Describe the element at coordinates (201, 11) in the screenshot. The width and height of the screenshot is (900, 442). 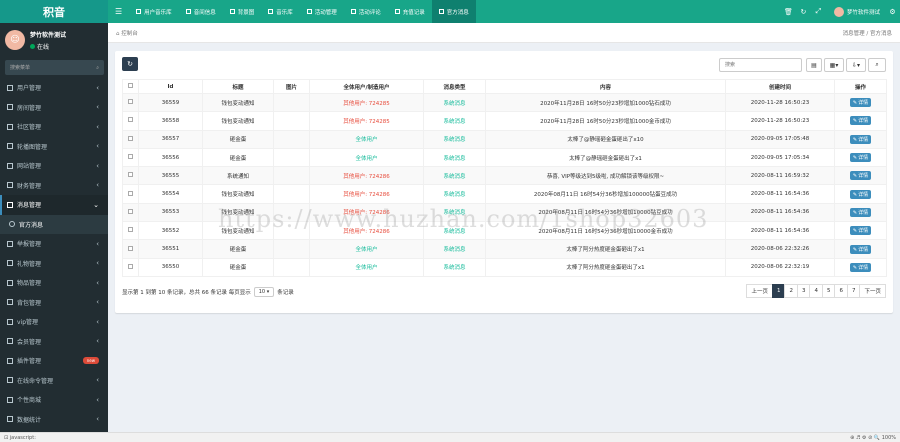
I see `tab-1: 音间信息` at that location.